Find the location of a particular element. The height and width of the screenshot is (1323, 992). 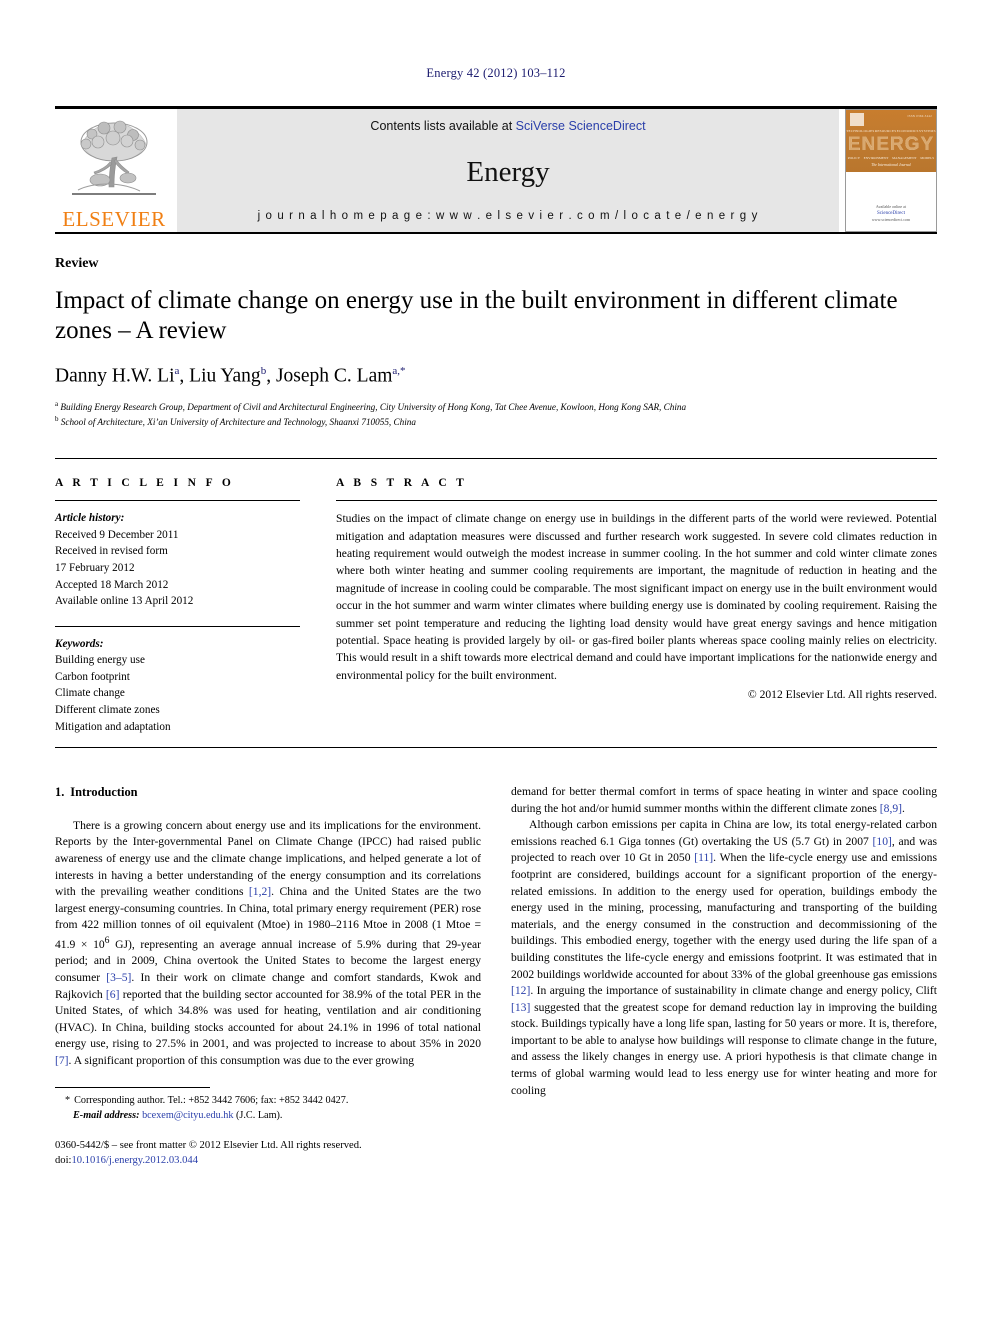

author-1-mark: a is located at coordinates (177, 371).